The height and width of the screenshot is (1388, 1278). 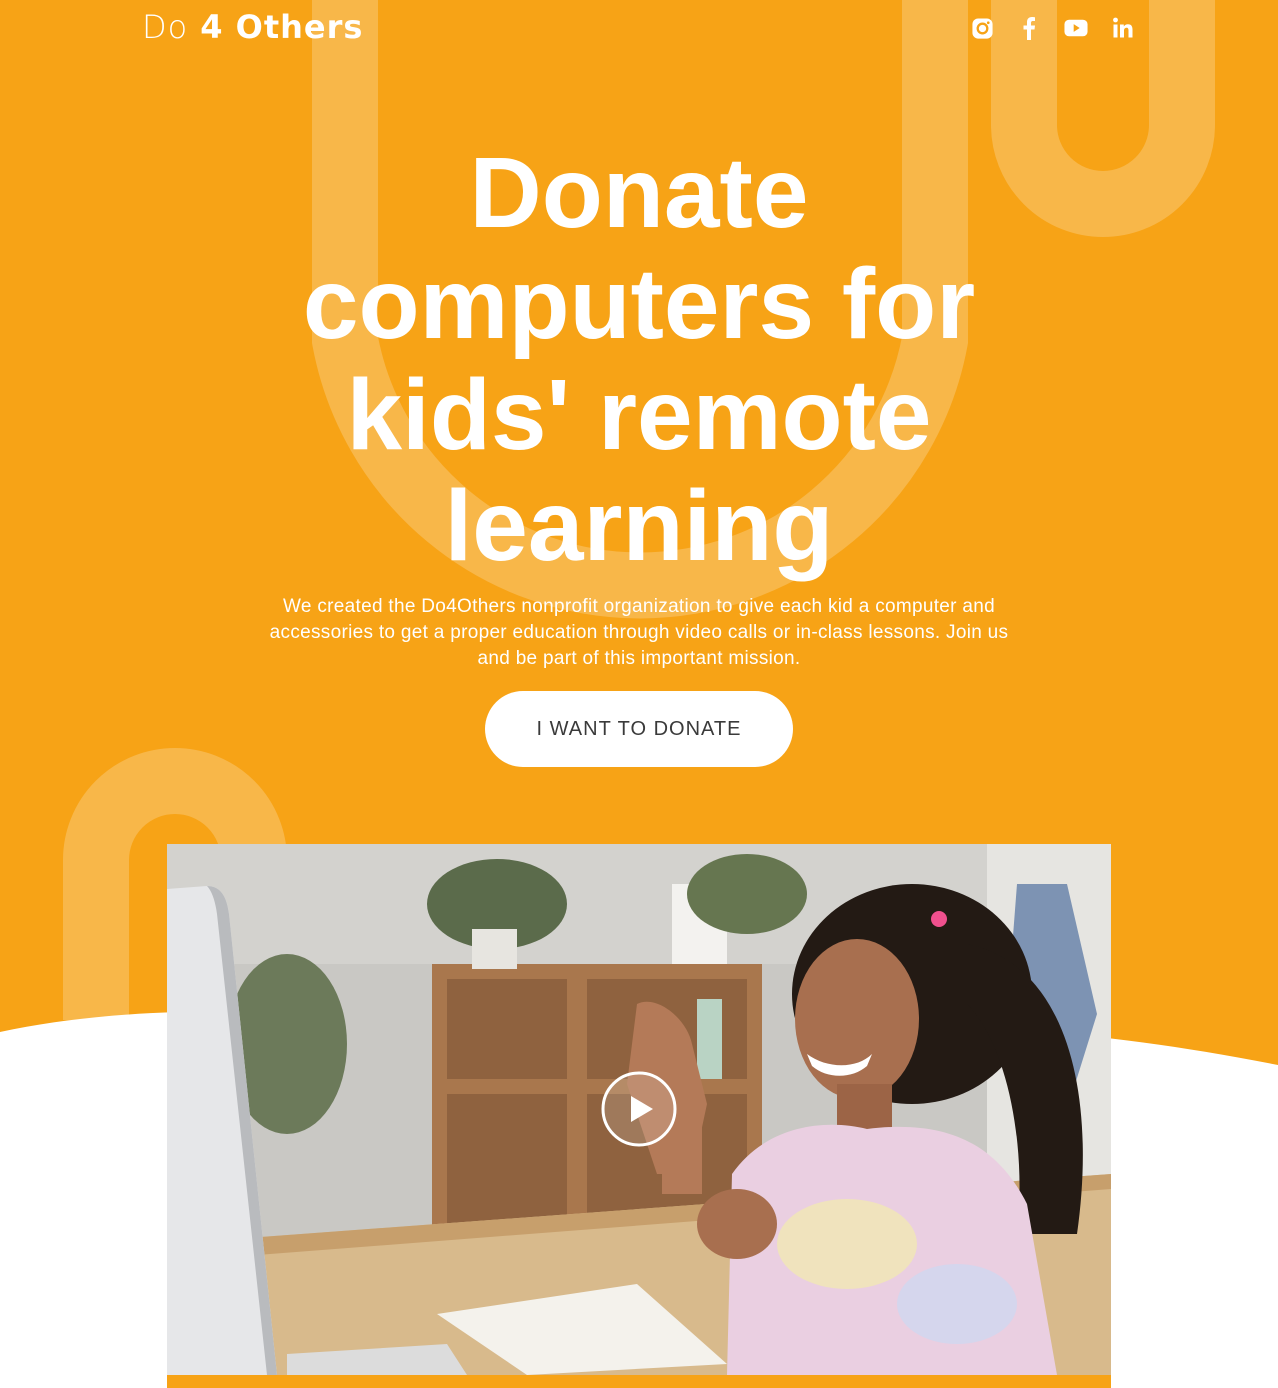 I want to click on logo-light-text: Do, so click(x=165, y=27).